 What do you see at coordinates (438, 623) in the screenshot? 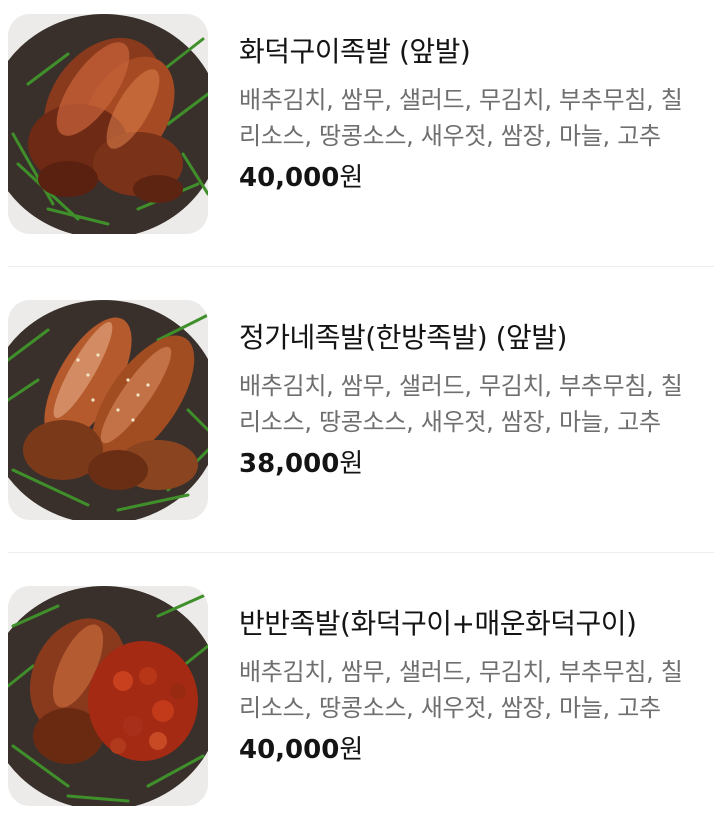
I see `menu-item-name: 반반족발(화덕구이+매운화덕구이)` at bounding box center [438, 623].